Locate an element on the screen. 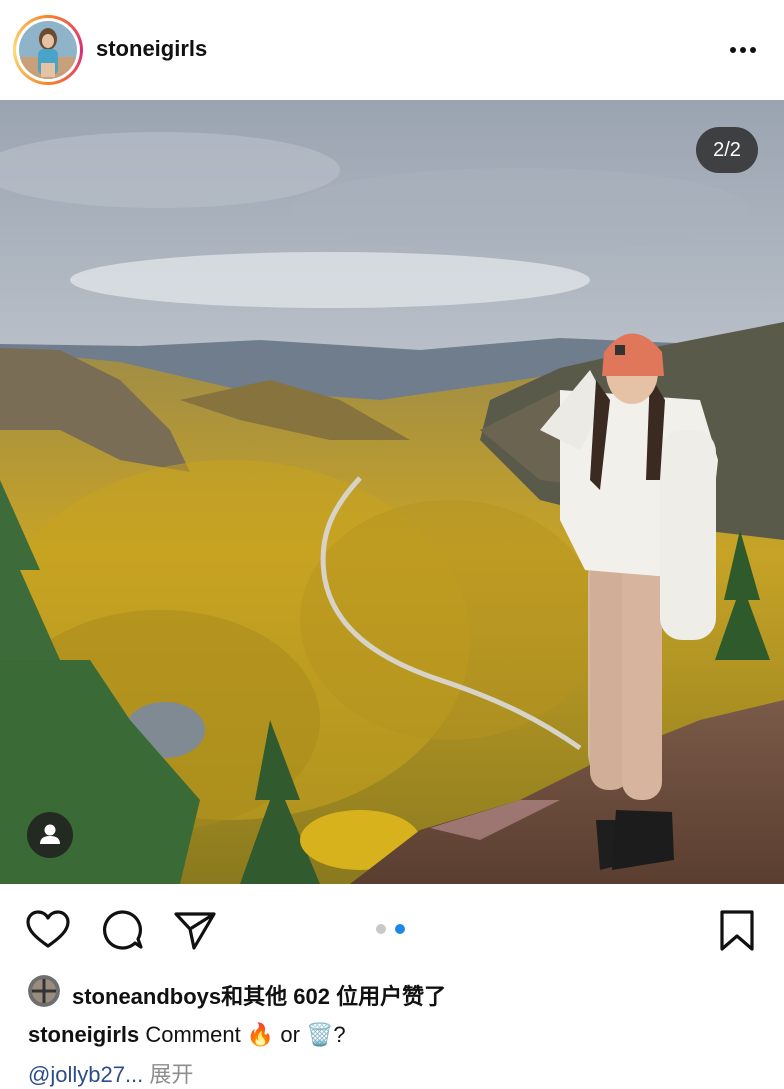 The image size is (784, 1089). tagged-users-button is located at coordinates (50, 835).